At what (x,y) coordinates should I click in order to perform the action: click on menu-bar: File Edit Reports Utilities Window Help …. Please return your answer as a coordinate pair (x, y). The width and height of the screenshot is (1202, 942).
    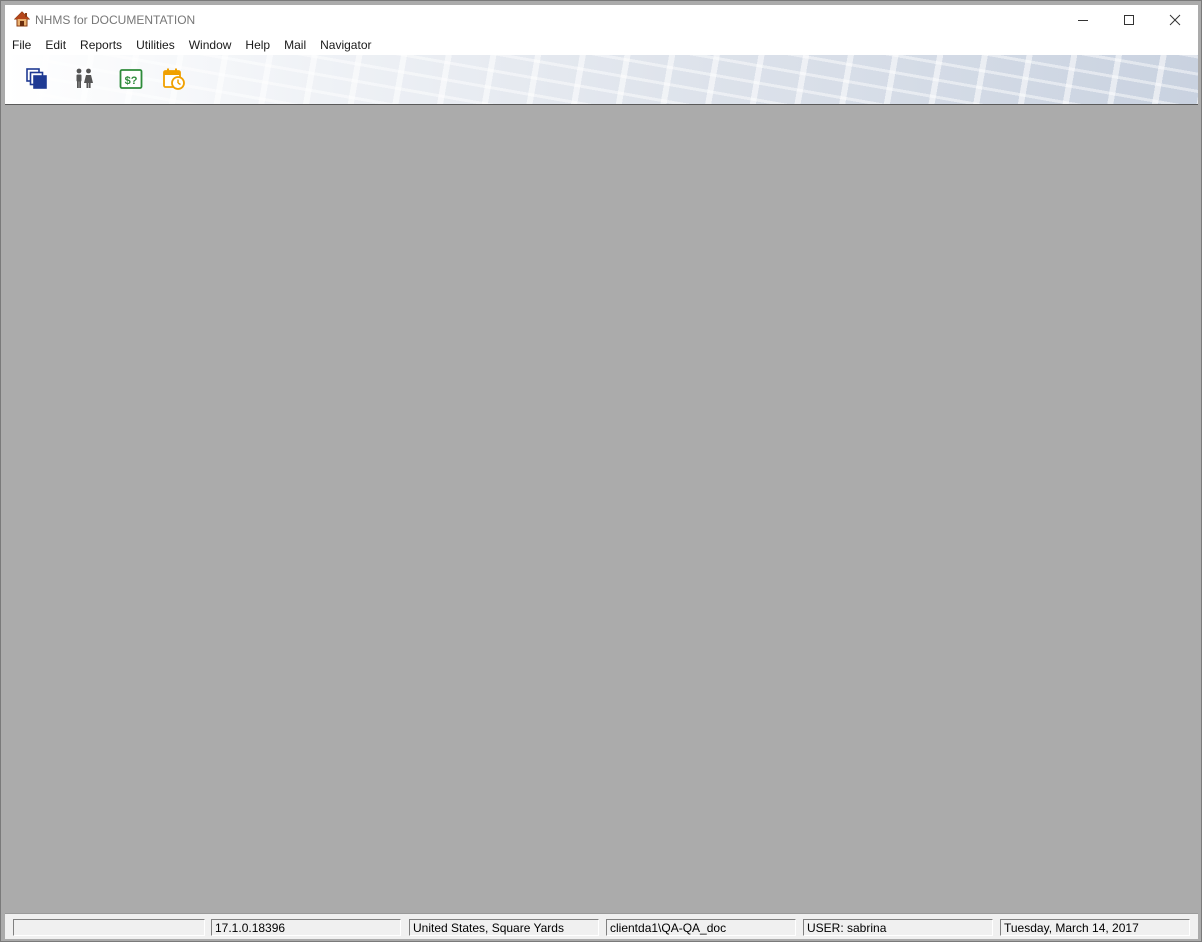
    Looking at the image, I should click on (601, 45).